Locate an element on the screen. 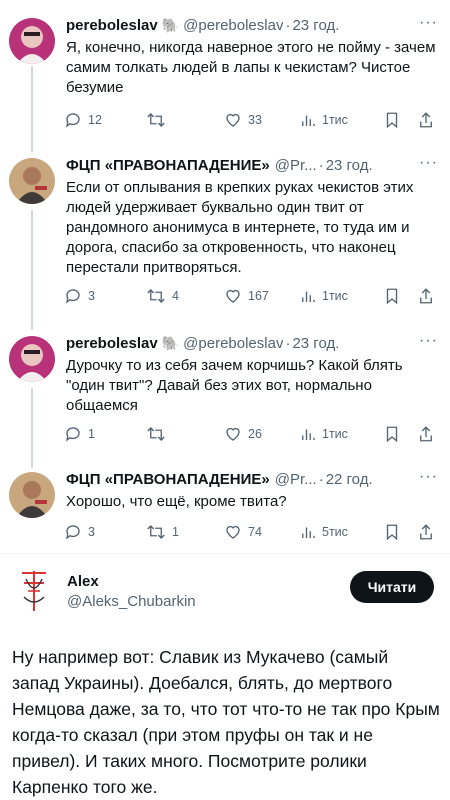  timestamp: 22 год. is located at coordinates (349, 479).